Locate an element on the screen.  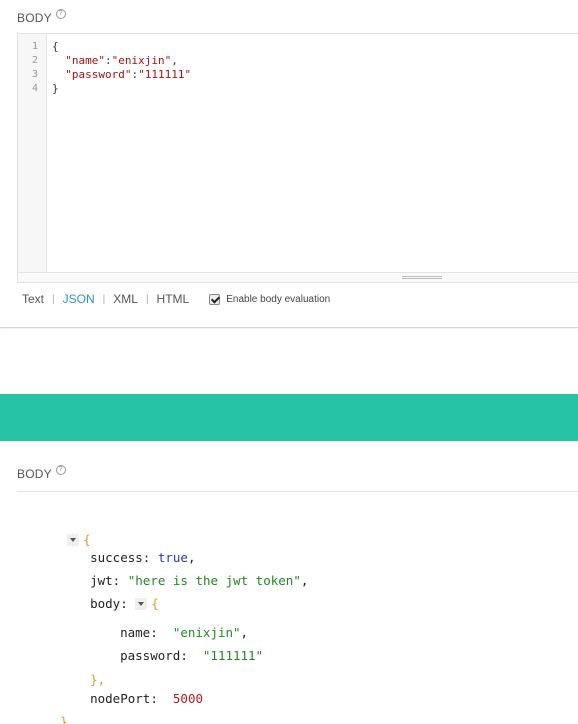
code-value-name: "enixjin" is located at coordinates (141, 60).